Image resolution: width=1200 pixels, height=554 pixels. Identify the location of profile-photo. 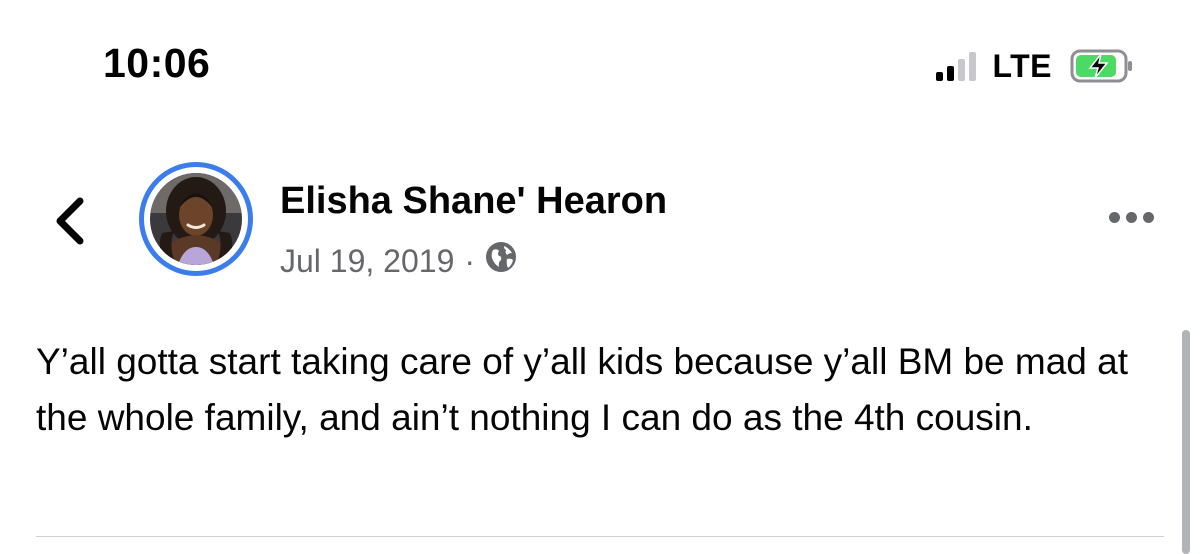
(196, 219).